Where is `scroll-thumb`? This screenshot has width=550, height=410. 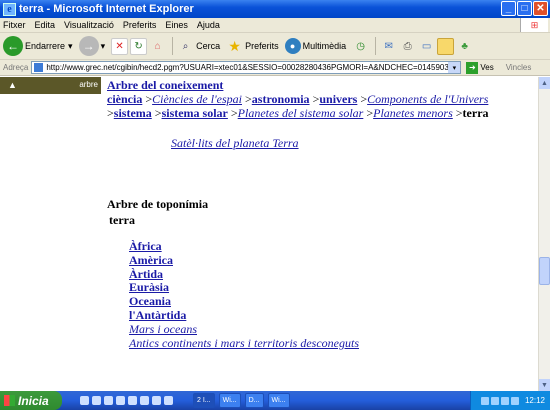 scroll-thumb is located at coordinates (544, 271).